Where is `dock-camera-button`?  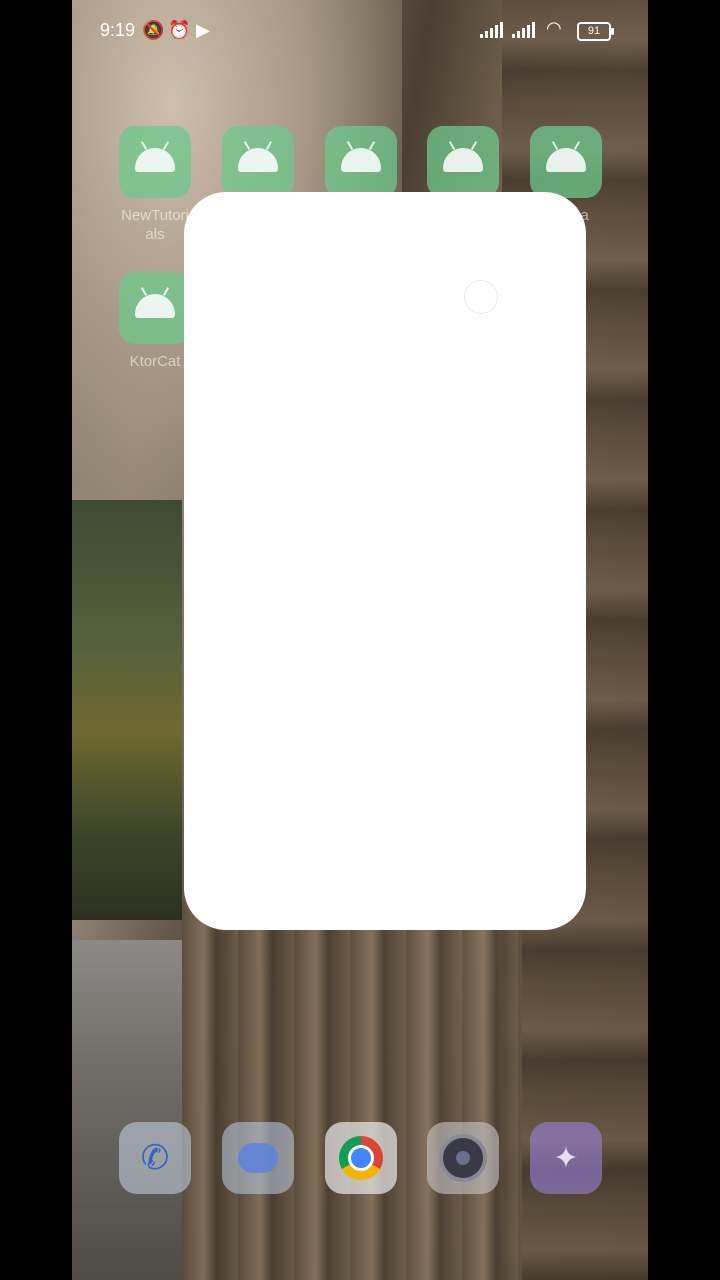 dock-camera-button is located at coordinates (463, 1158).